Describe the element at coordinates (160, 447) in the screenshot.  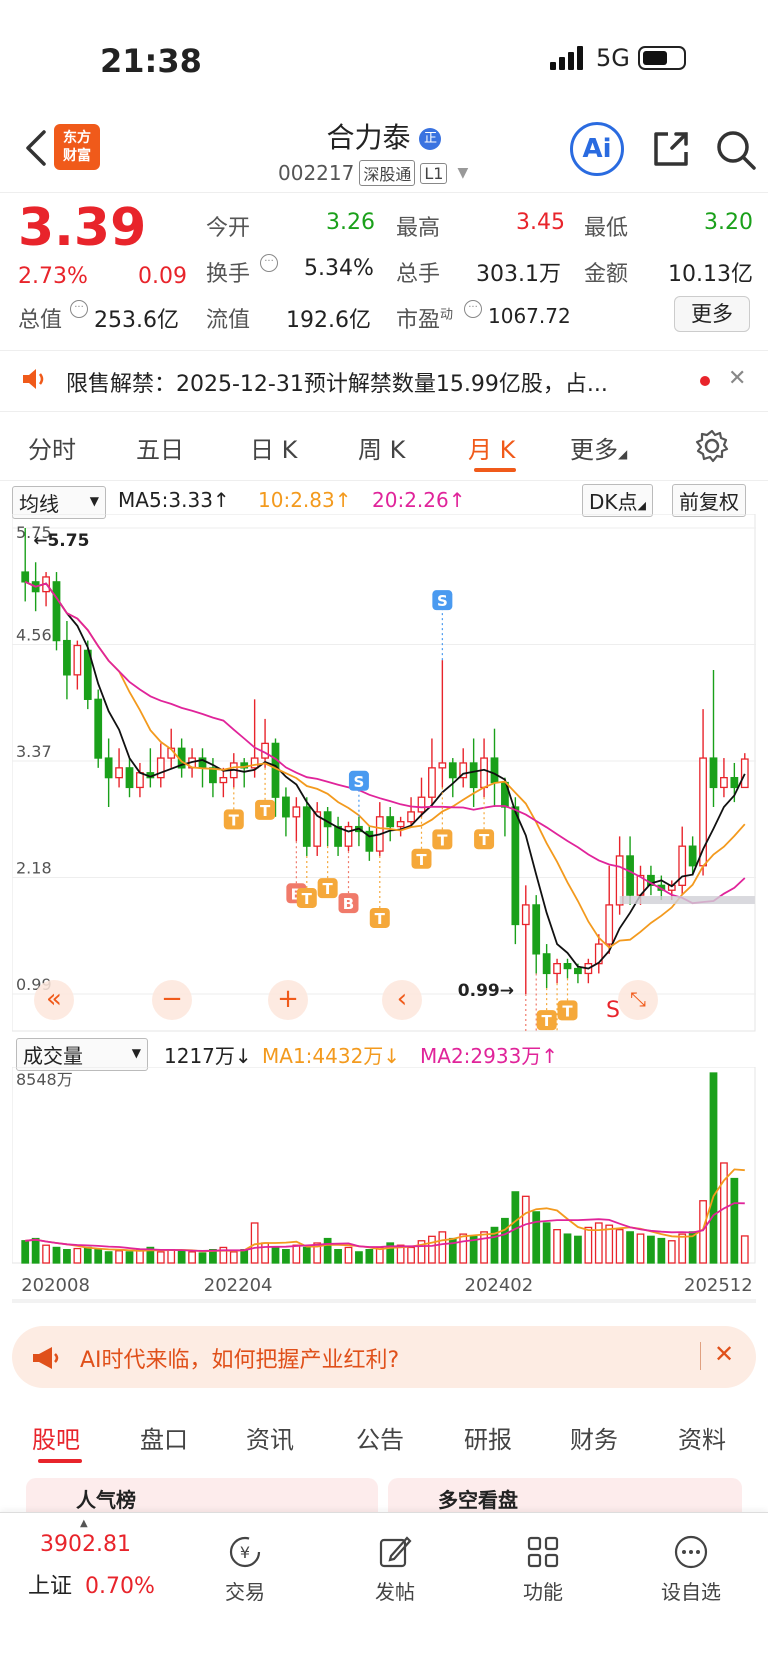
I see `tab-five-day: 五日` at that location.